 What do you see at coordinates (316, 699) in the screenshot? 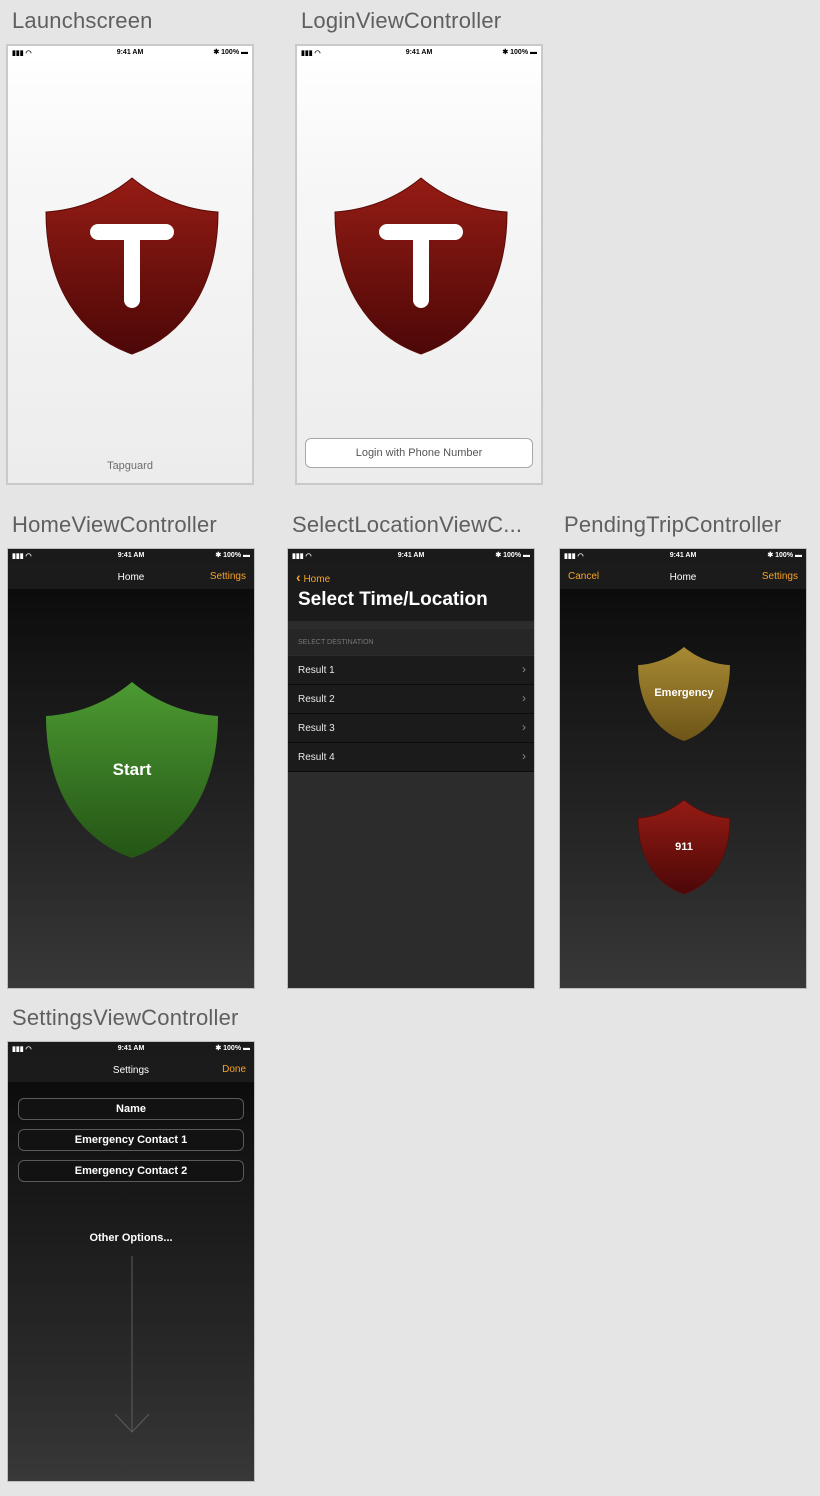
I see `list-item-label: Result 2` at bounding box center [316, 699].